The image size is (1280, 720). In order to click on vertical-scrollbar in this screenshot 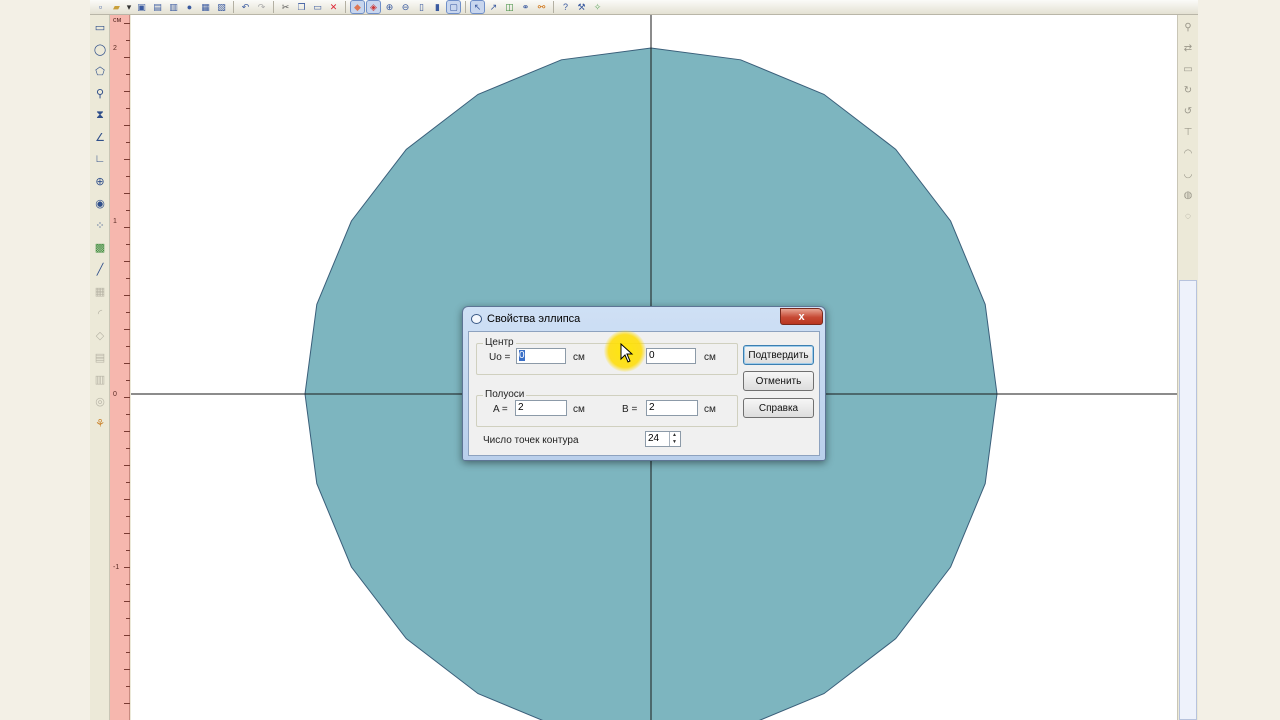, I will do `click(1188, 500)`.